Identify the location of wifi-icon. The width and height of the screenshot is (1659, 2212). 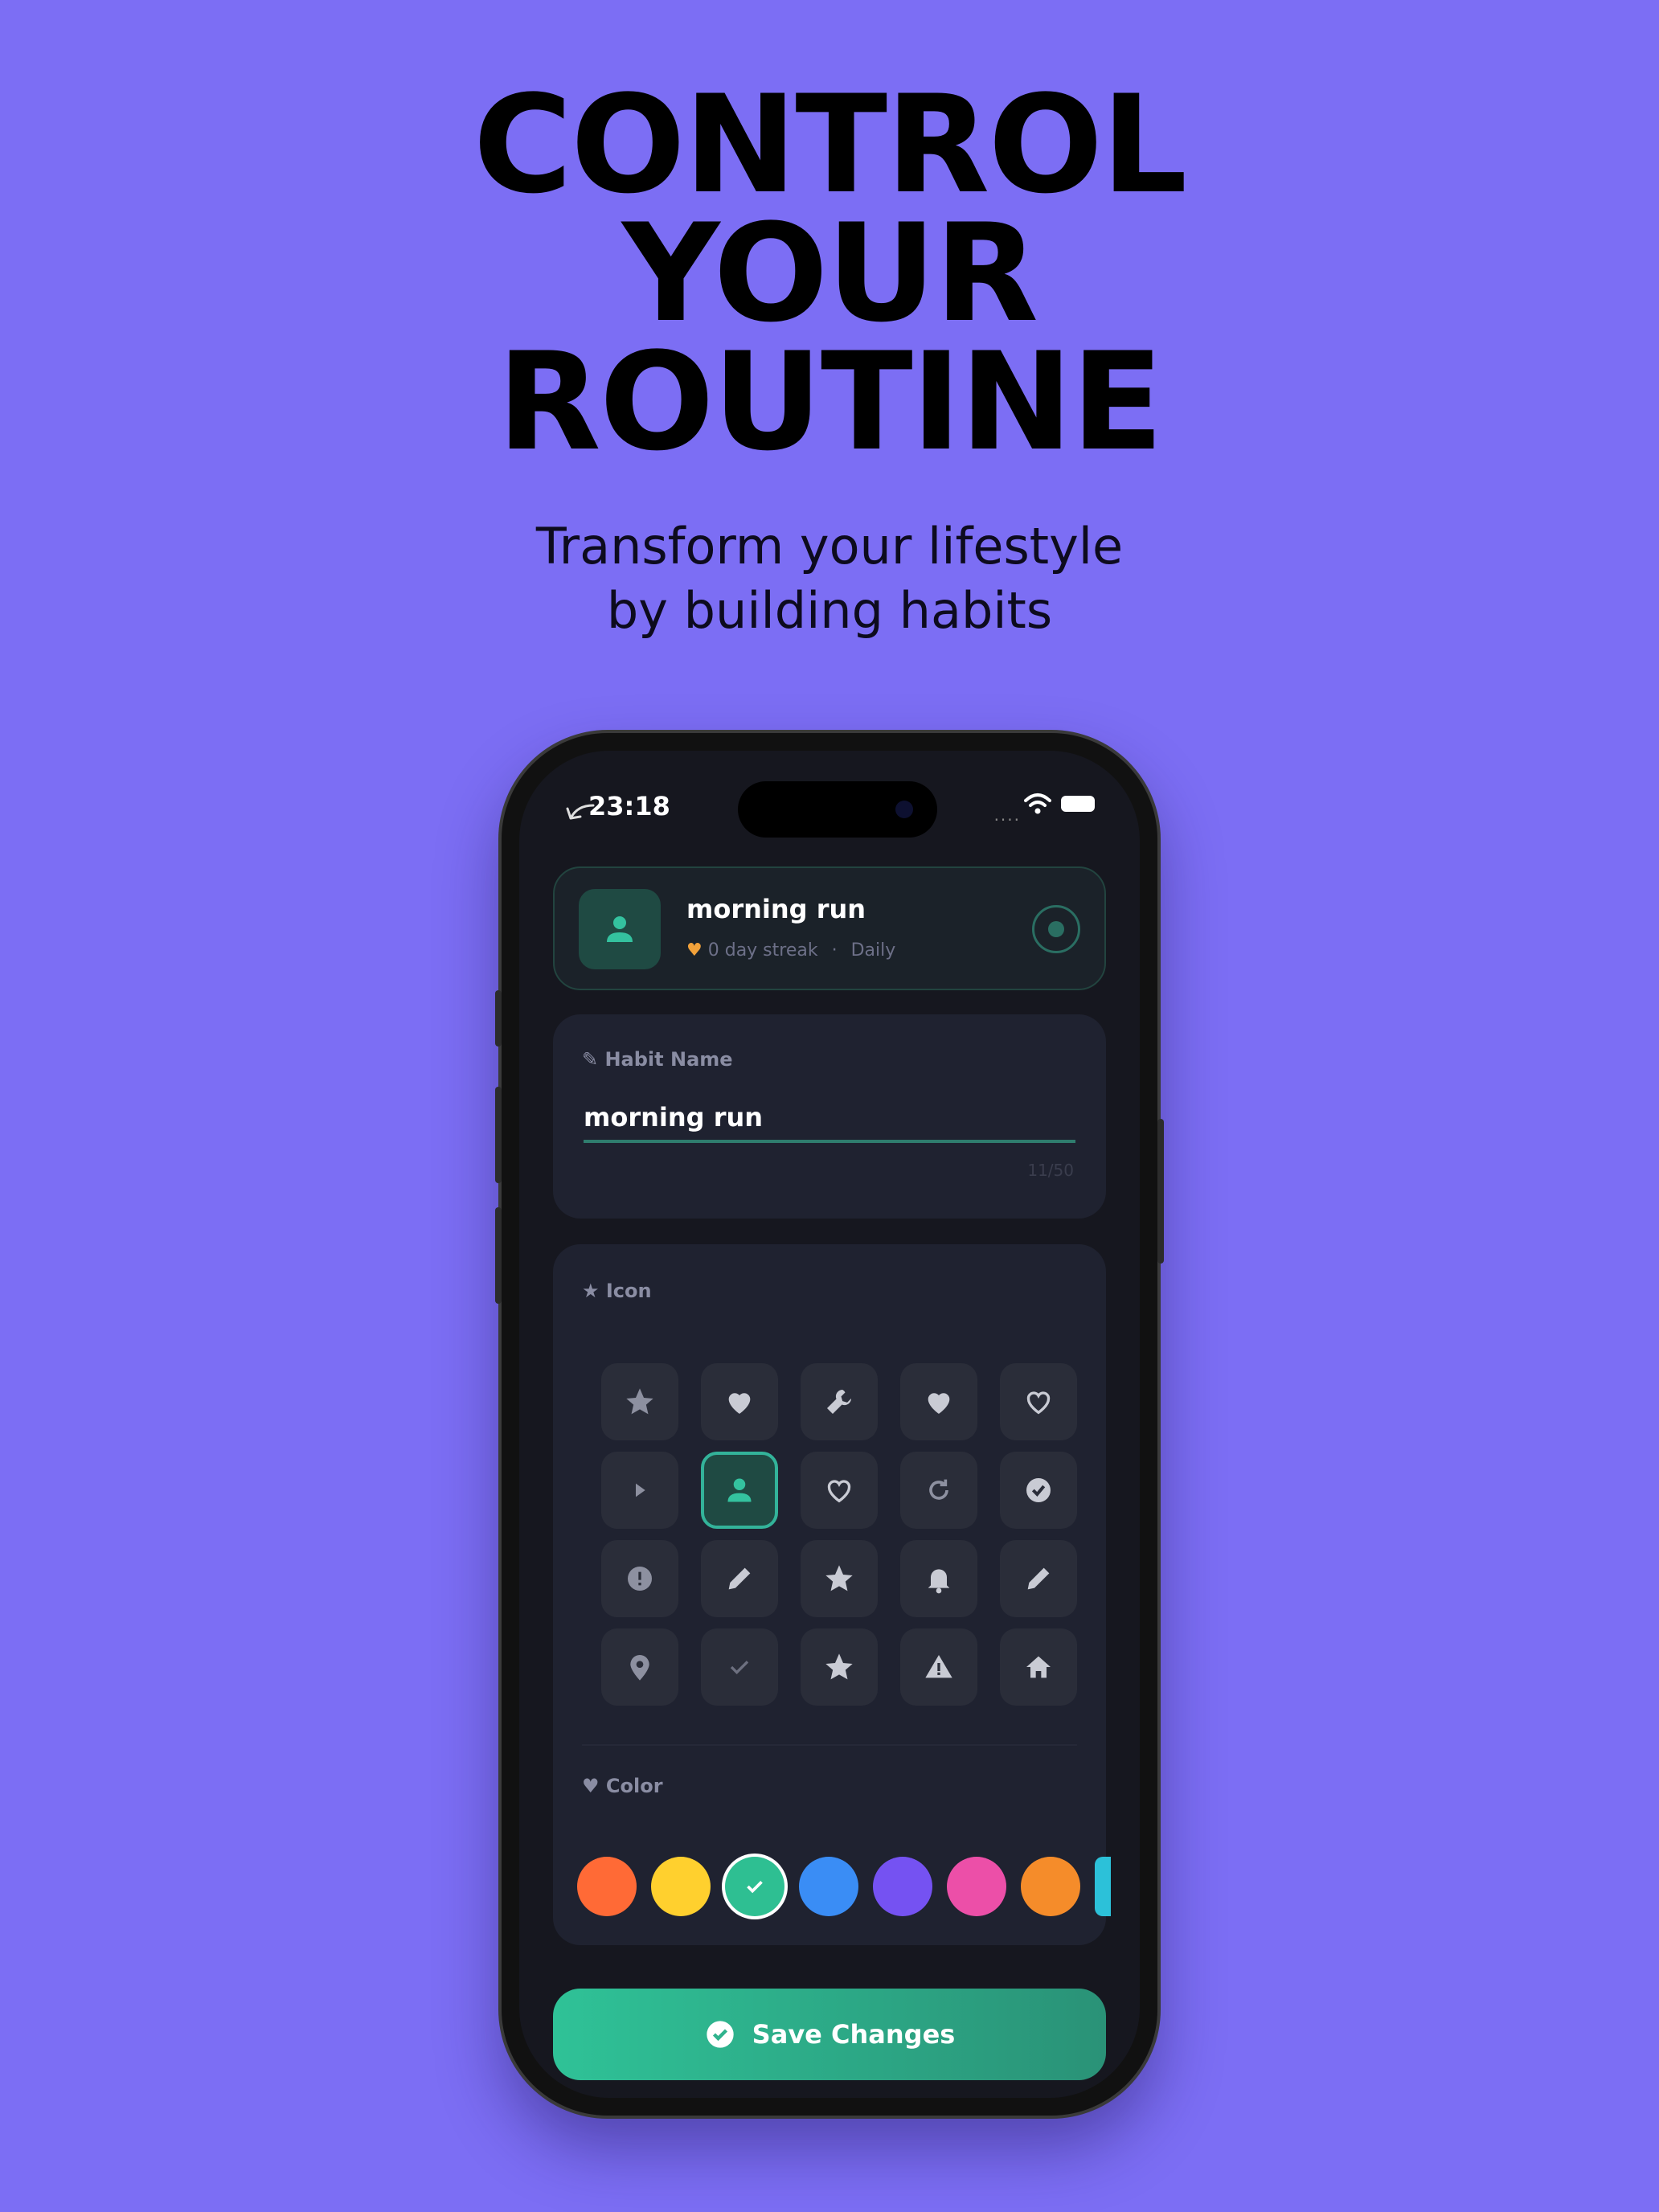
(1037, 803).